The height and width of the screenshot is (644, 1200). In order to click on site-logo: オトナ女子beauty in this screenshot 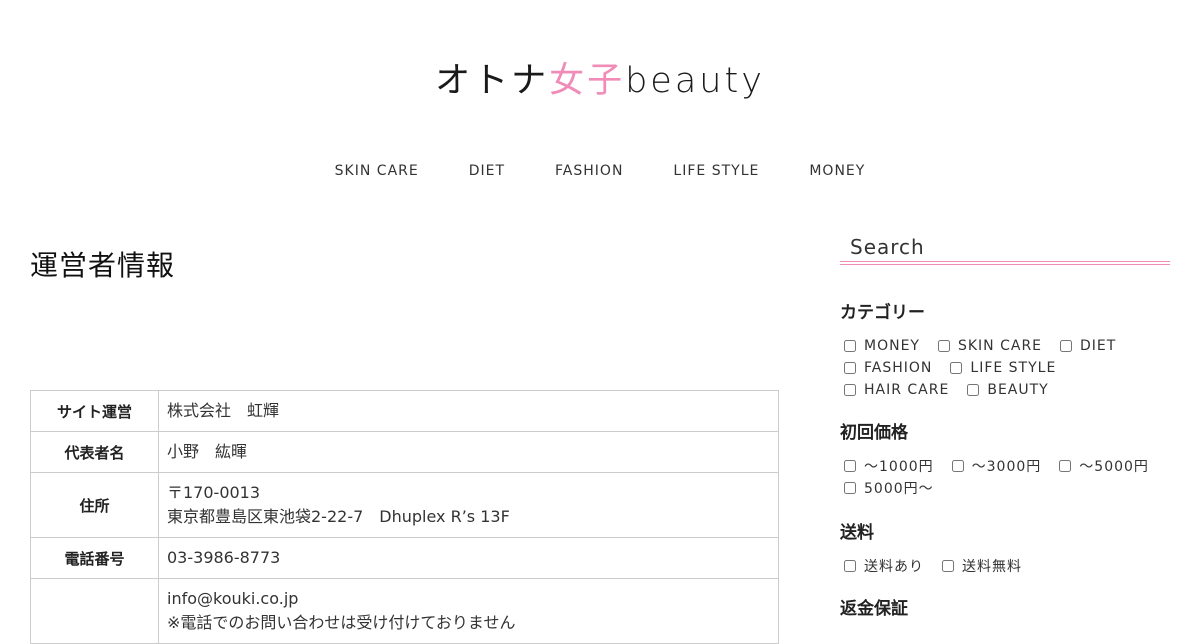, I will do `click(600, 77)`.